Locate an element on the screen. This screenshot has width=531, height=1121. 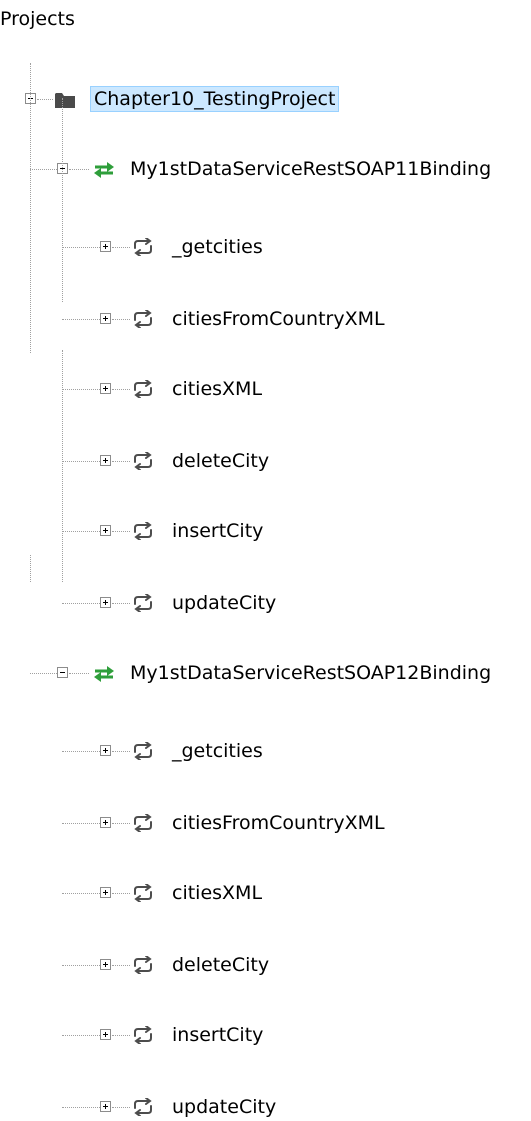
interface-label: My1stDataServiceRestSOAP12Binding is located at coordinates (310, 673).